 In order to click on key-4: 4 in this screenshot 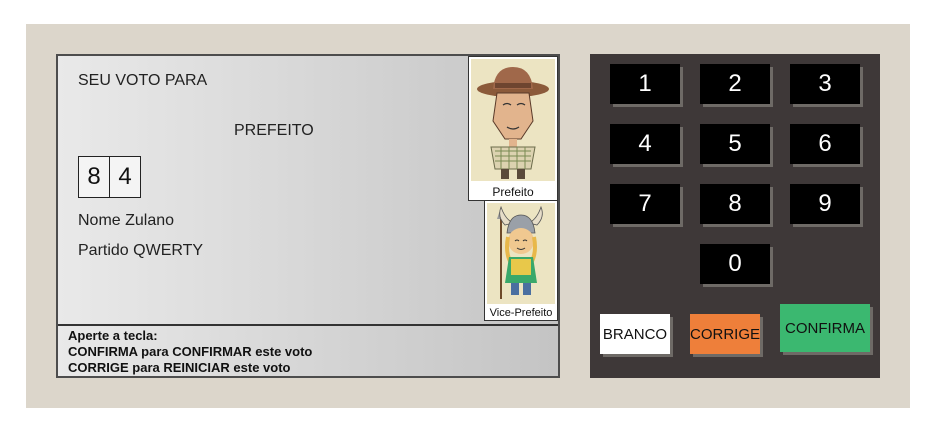, I will do `click(645, 144)`.